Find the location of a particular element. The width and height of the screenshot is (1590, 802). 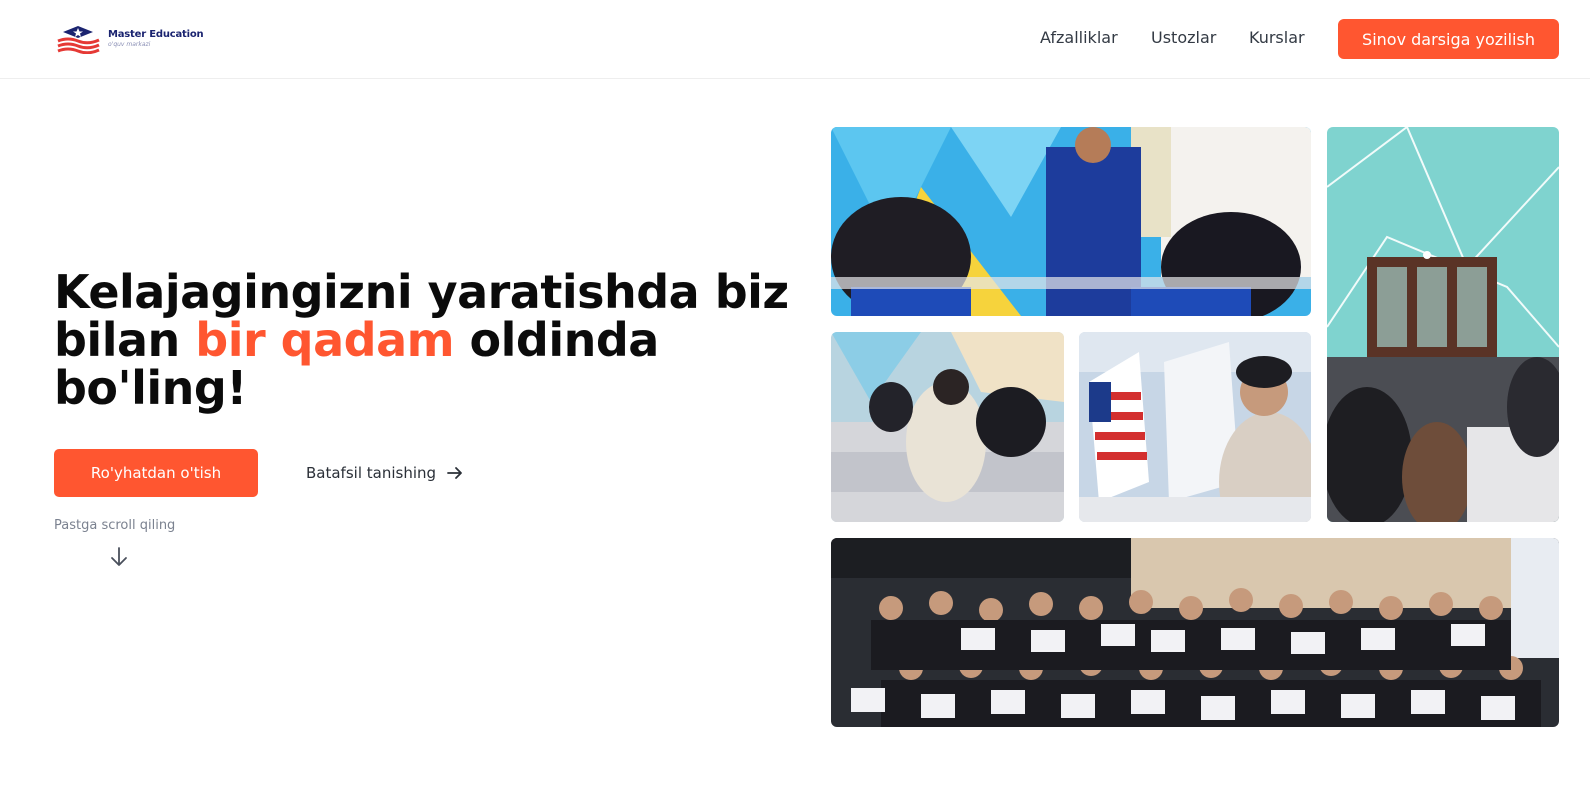

gallery-photo-graduation-group is located at coordinates (1195, 632).